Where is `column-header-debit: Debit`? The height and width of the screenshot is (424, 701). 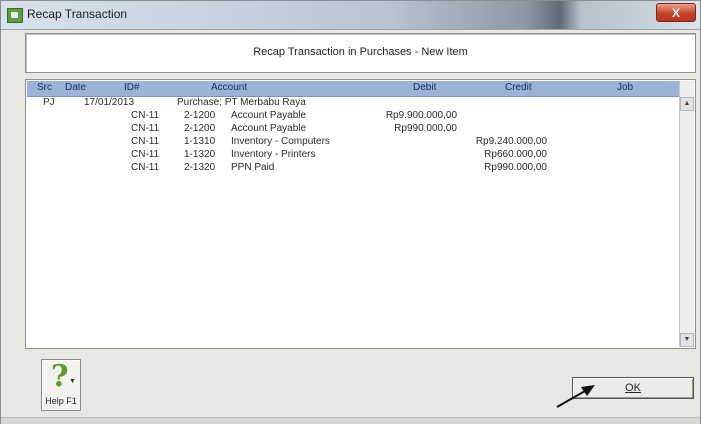 column-header-debit: Debit is located at coordinates (424, 87).